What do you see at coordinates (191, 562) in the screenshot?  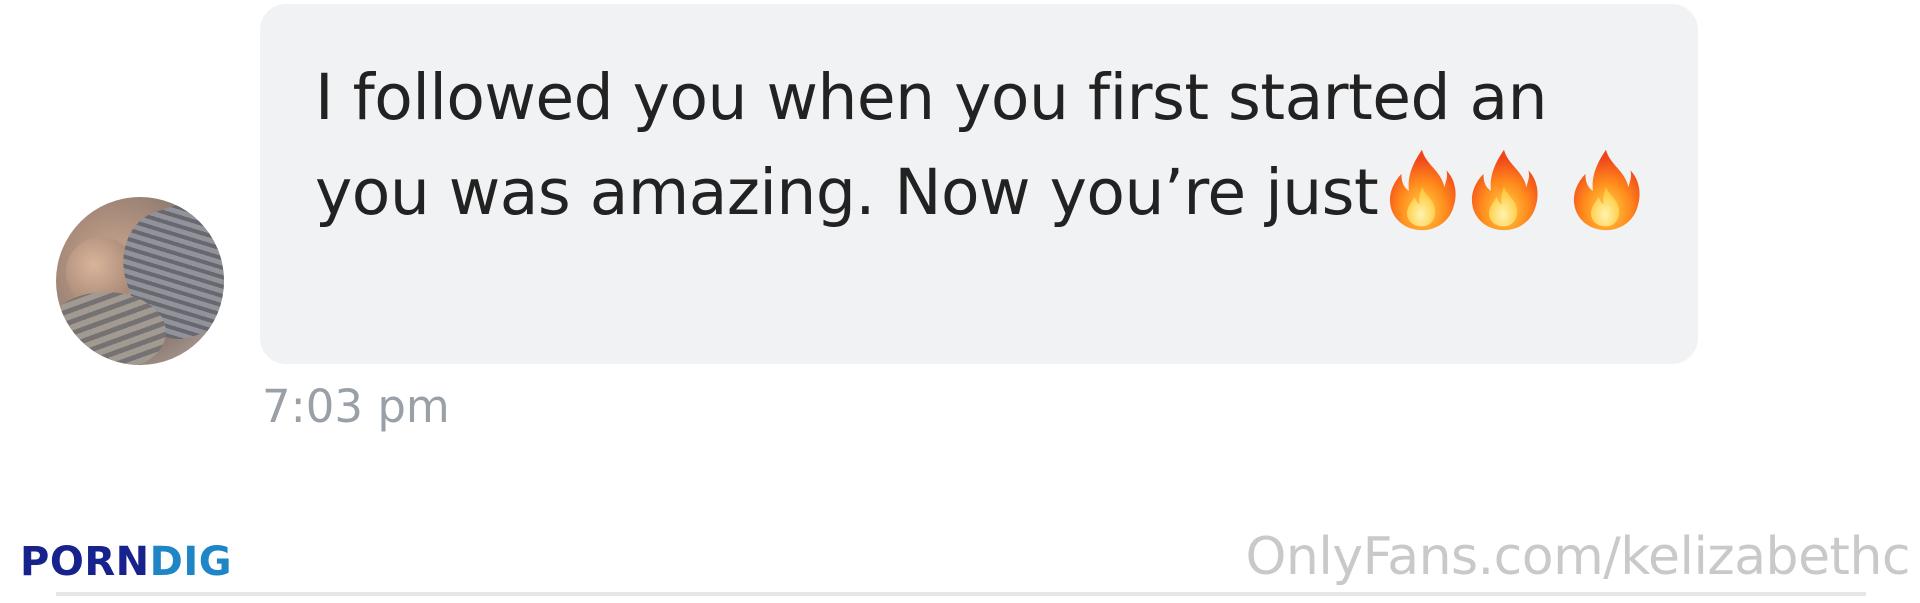 I see `watermark-logo-part2: DIG` at bounding box center [191, 562].